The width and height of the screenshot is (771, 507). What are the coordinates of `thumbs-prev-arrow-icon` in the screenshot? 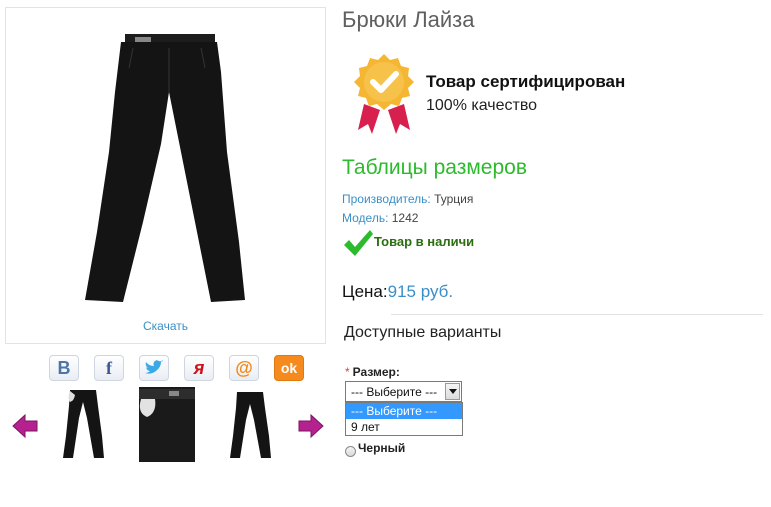 It's located at (25, 426).